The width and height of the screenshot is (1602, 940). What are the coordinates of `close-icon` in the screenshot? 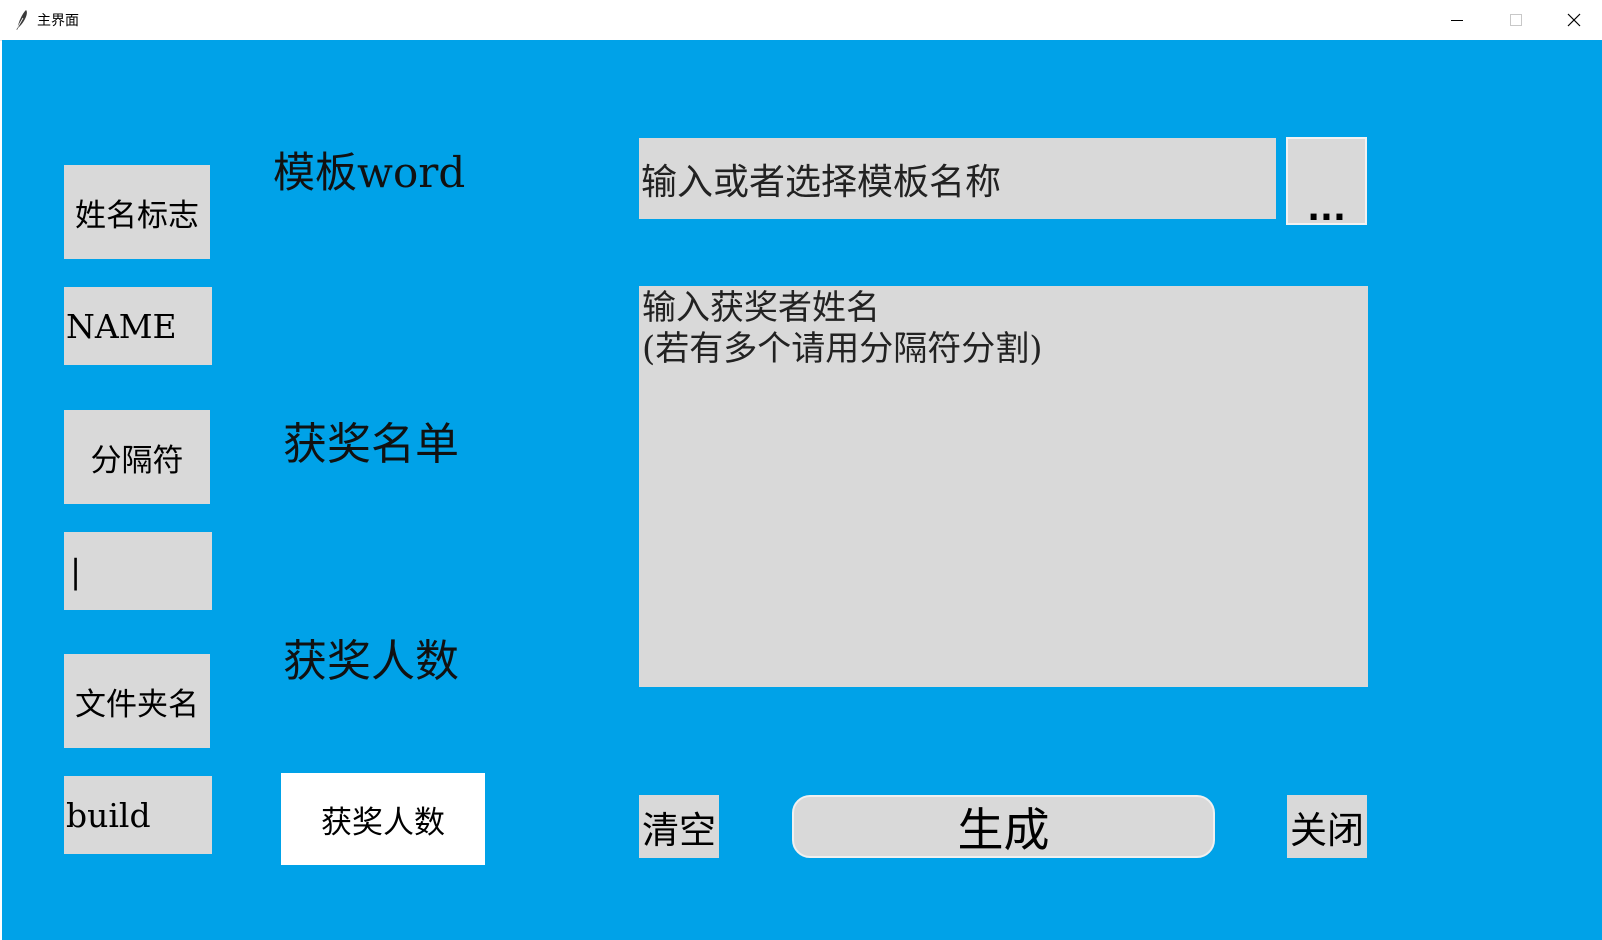 It's located at (1574, 20).